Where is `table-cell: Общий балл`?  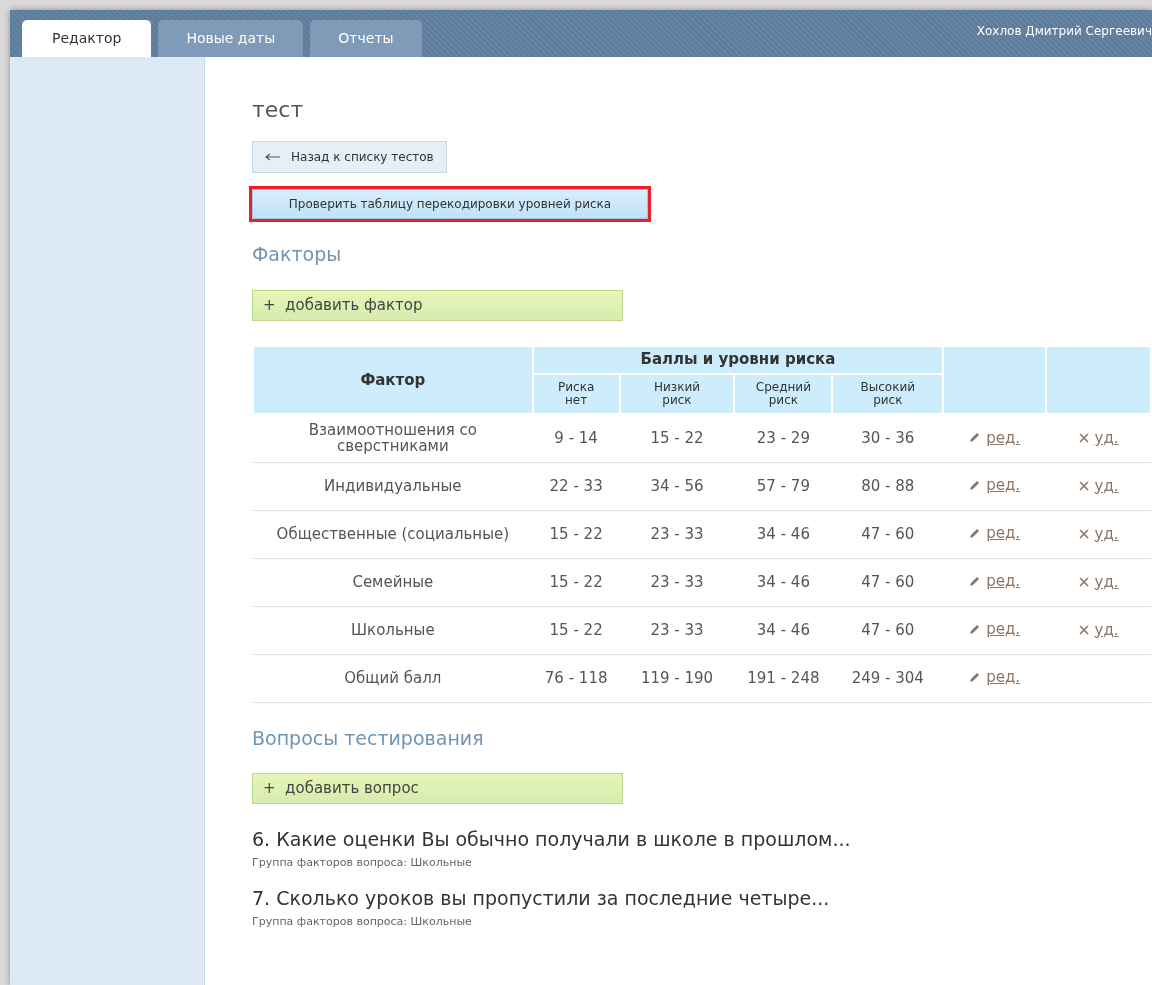
table-cell: Общий балл is located at coordinates (393, 678).